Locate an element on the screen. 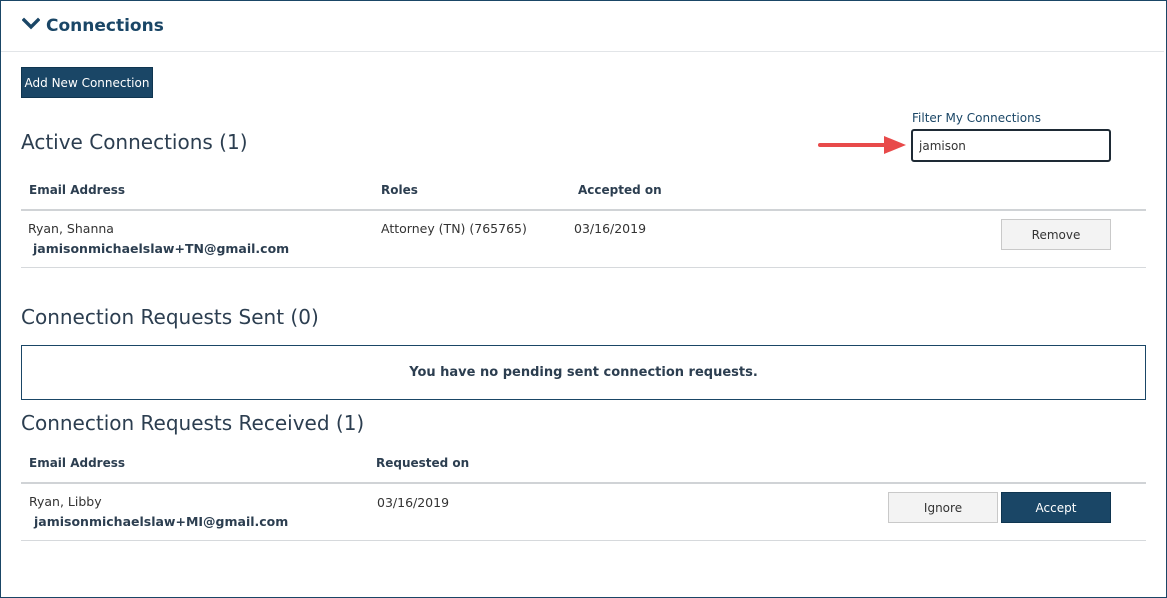  active-connections-title: Active Connections (1) is located at coordinates (134, 142).